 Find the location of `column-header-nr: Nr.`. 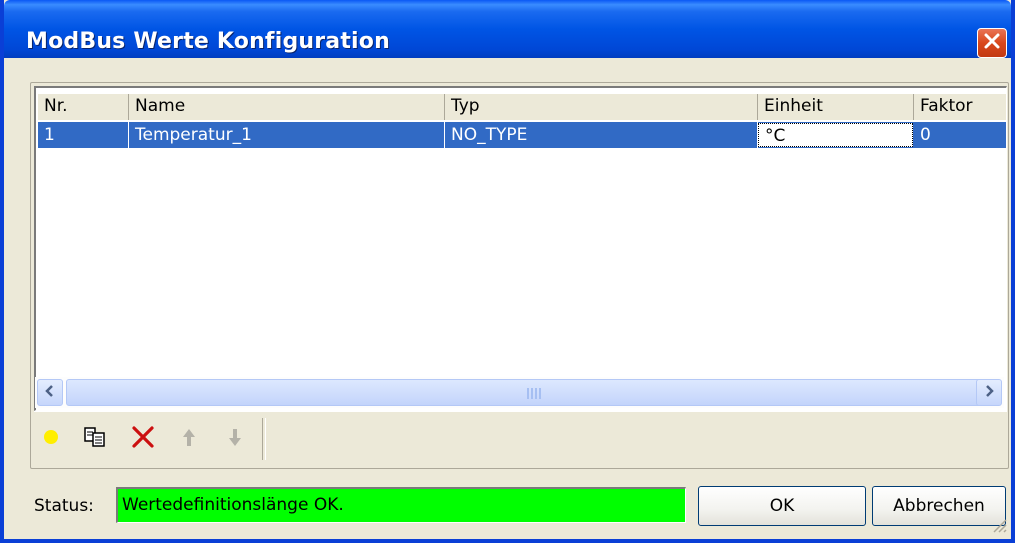

column-header-nr: Nr. is located at coordinates (83, 107).